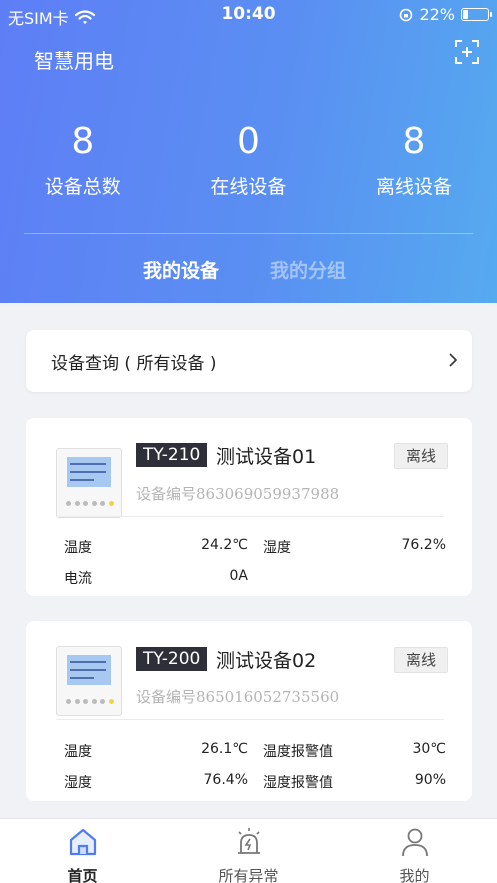 The width and height of the screenshot is (497, 883). What do you see at coordinates (238, 494) in the screenshot?
I see `device-code: 设备编号863069059937988` at bounding box center [238, 494].